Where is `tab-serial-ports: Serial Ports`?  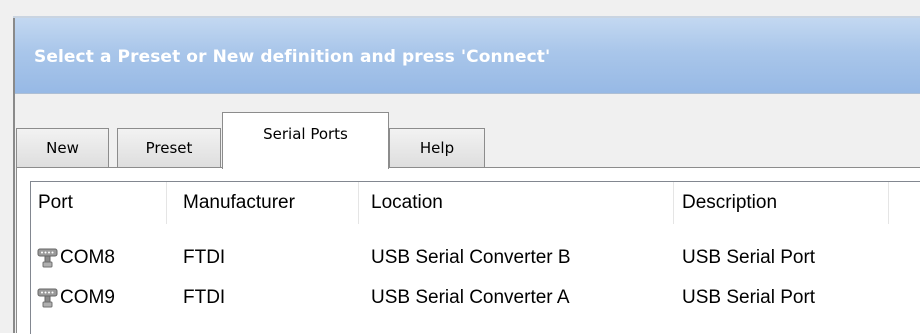 tab-serial-ports: Serial Ports is located at coordinates (305, 140).